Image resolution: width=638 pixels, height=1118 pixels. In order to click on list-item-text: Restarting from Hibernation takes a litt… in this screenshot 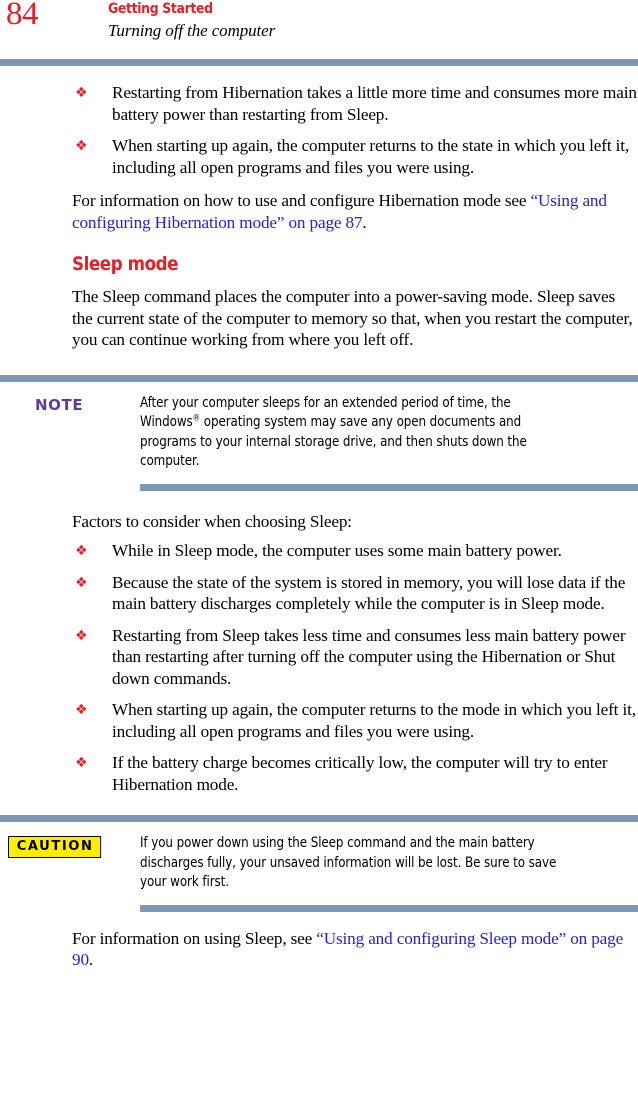, I will do `click(374, 103)`.